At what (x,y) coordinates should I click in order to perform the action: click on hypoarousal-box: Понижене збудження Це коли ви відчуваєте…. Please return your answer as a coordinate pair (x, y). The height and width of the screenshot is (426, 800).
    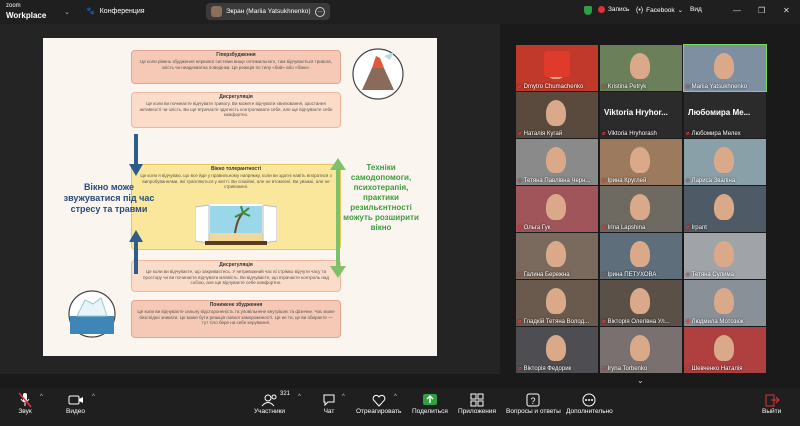
    Looking at the image, I should click on (236, 319).